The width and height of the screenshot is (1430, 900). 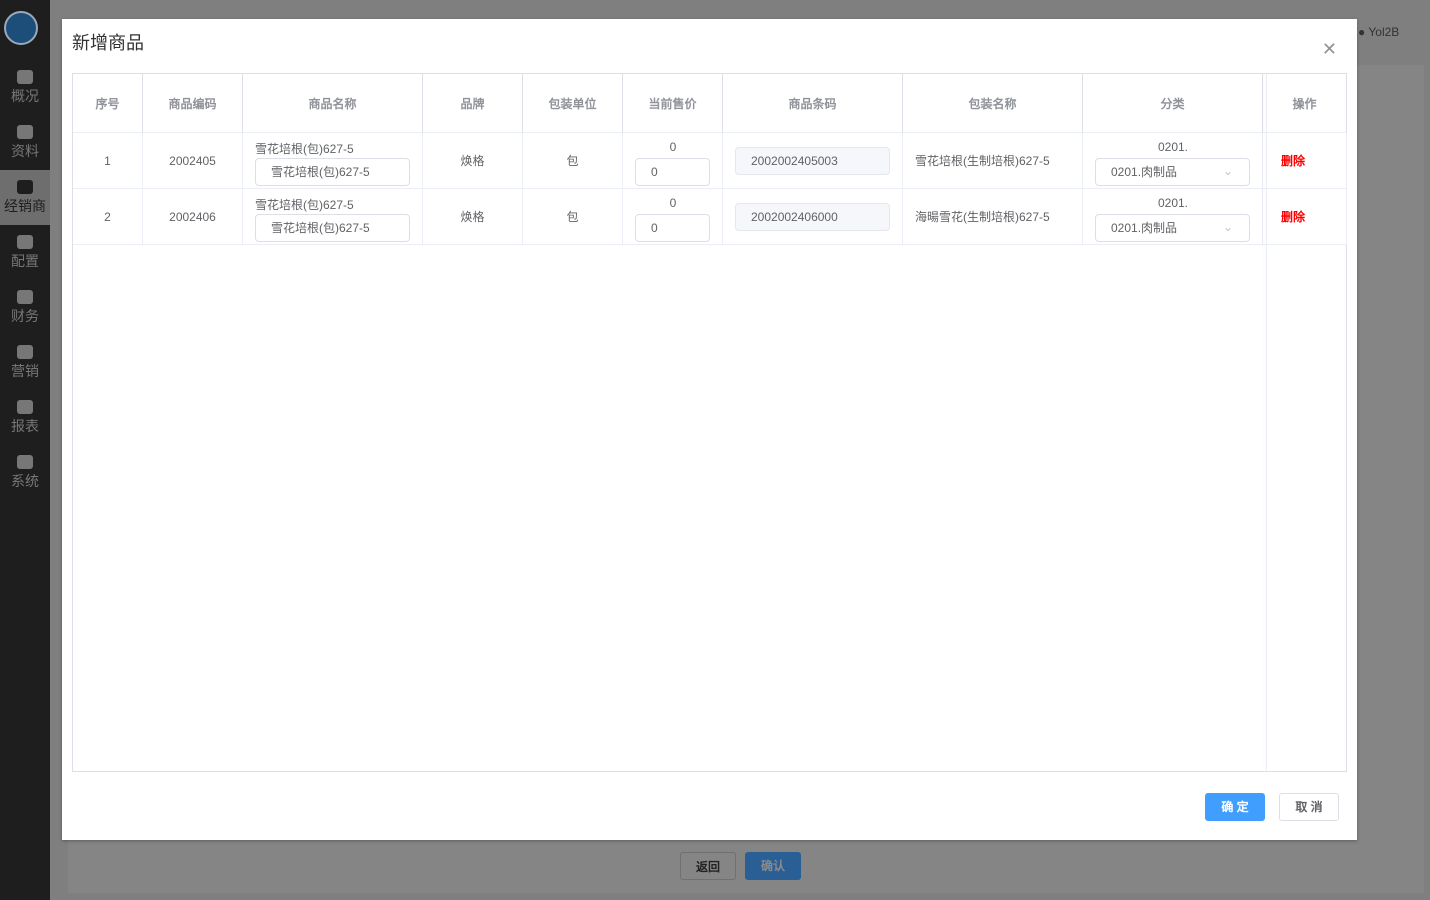 I want to click on sidebar-item-reports: 报表, so click(x=25, y=417).